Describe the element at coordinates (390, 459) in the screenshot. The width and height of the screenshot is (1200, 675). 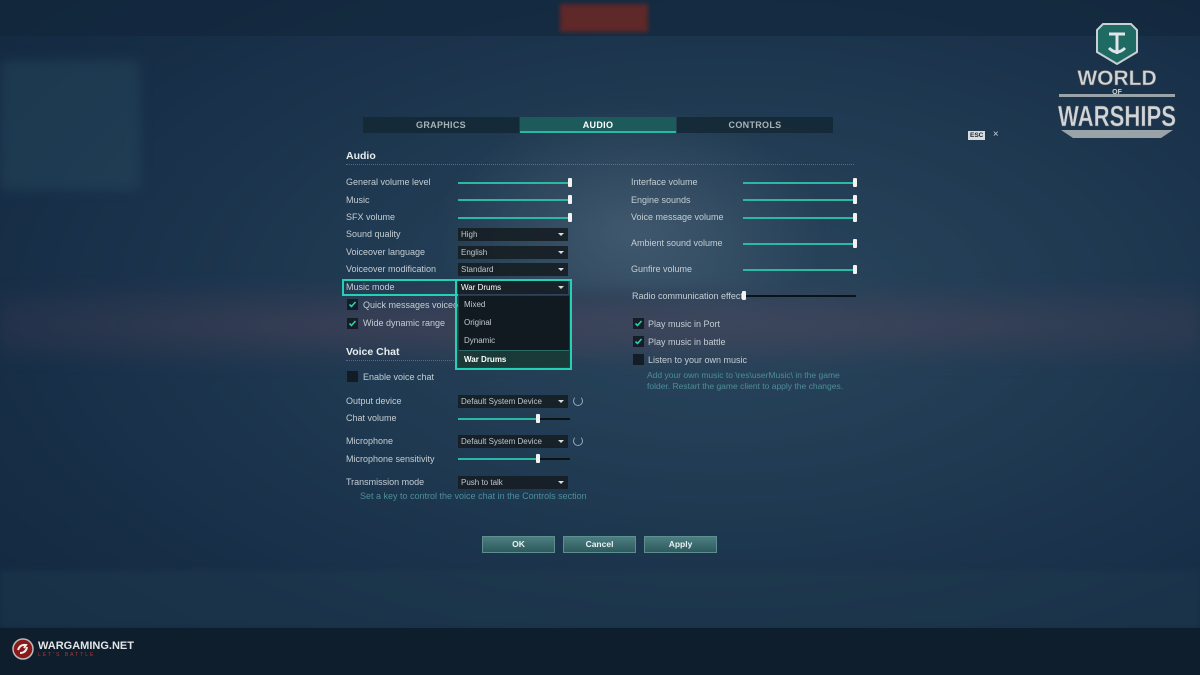
I see `mic-sensitivity-label: Microphone sensitivity` at that location.